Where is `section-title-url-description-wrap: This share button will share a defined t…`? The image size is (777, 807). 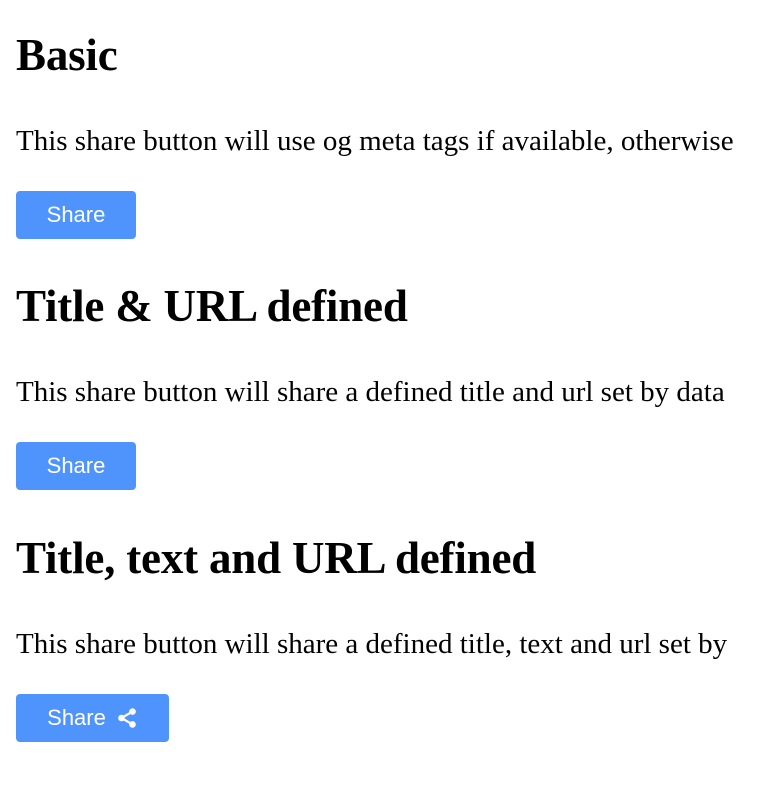 section-title-url-description-wrap: This share button will share a defined t… is located at coordinates (396, 392).